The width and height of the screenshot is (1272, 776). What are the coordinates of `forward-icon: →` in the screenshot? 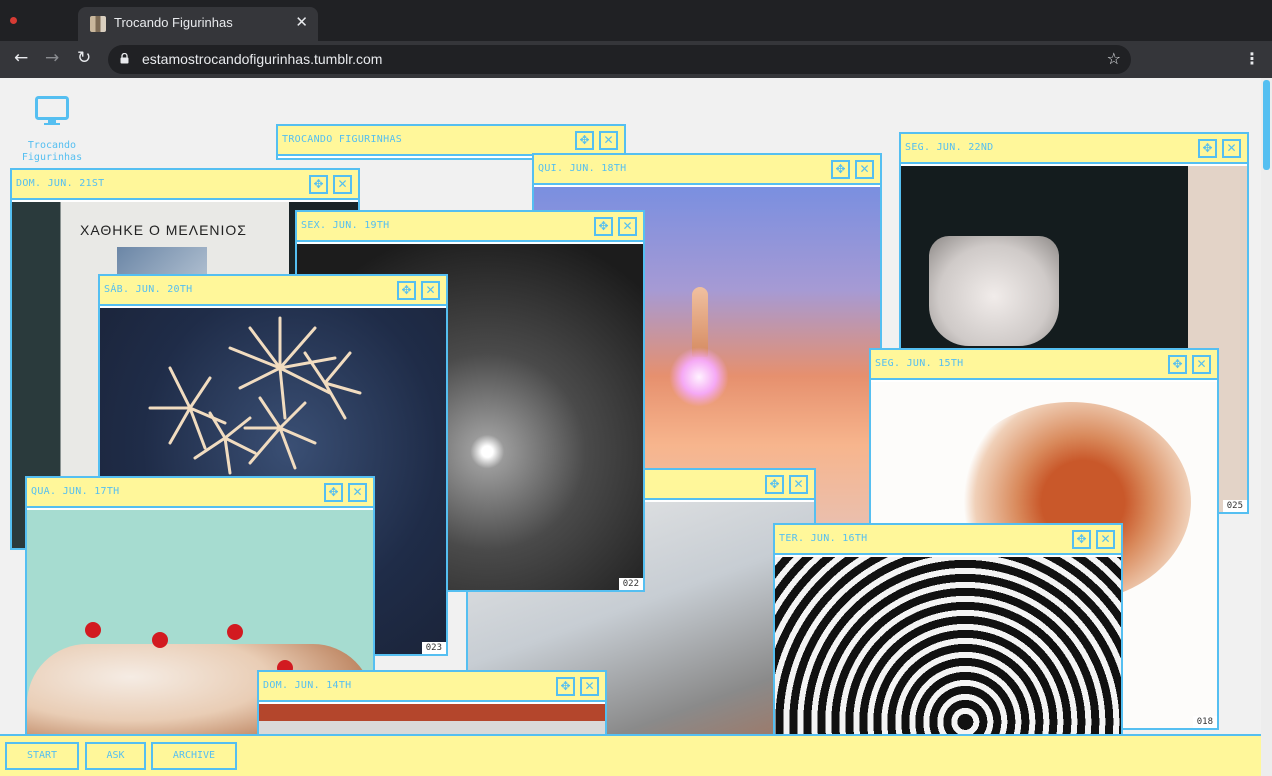 It's located at (52, 58).